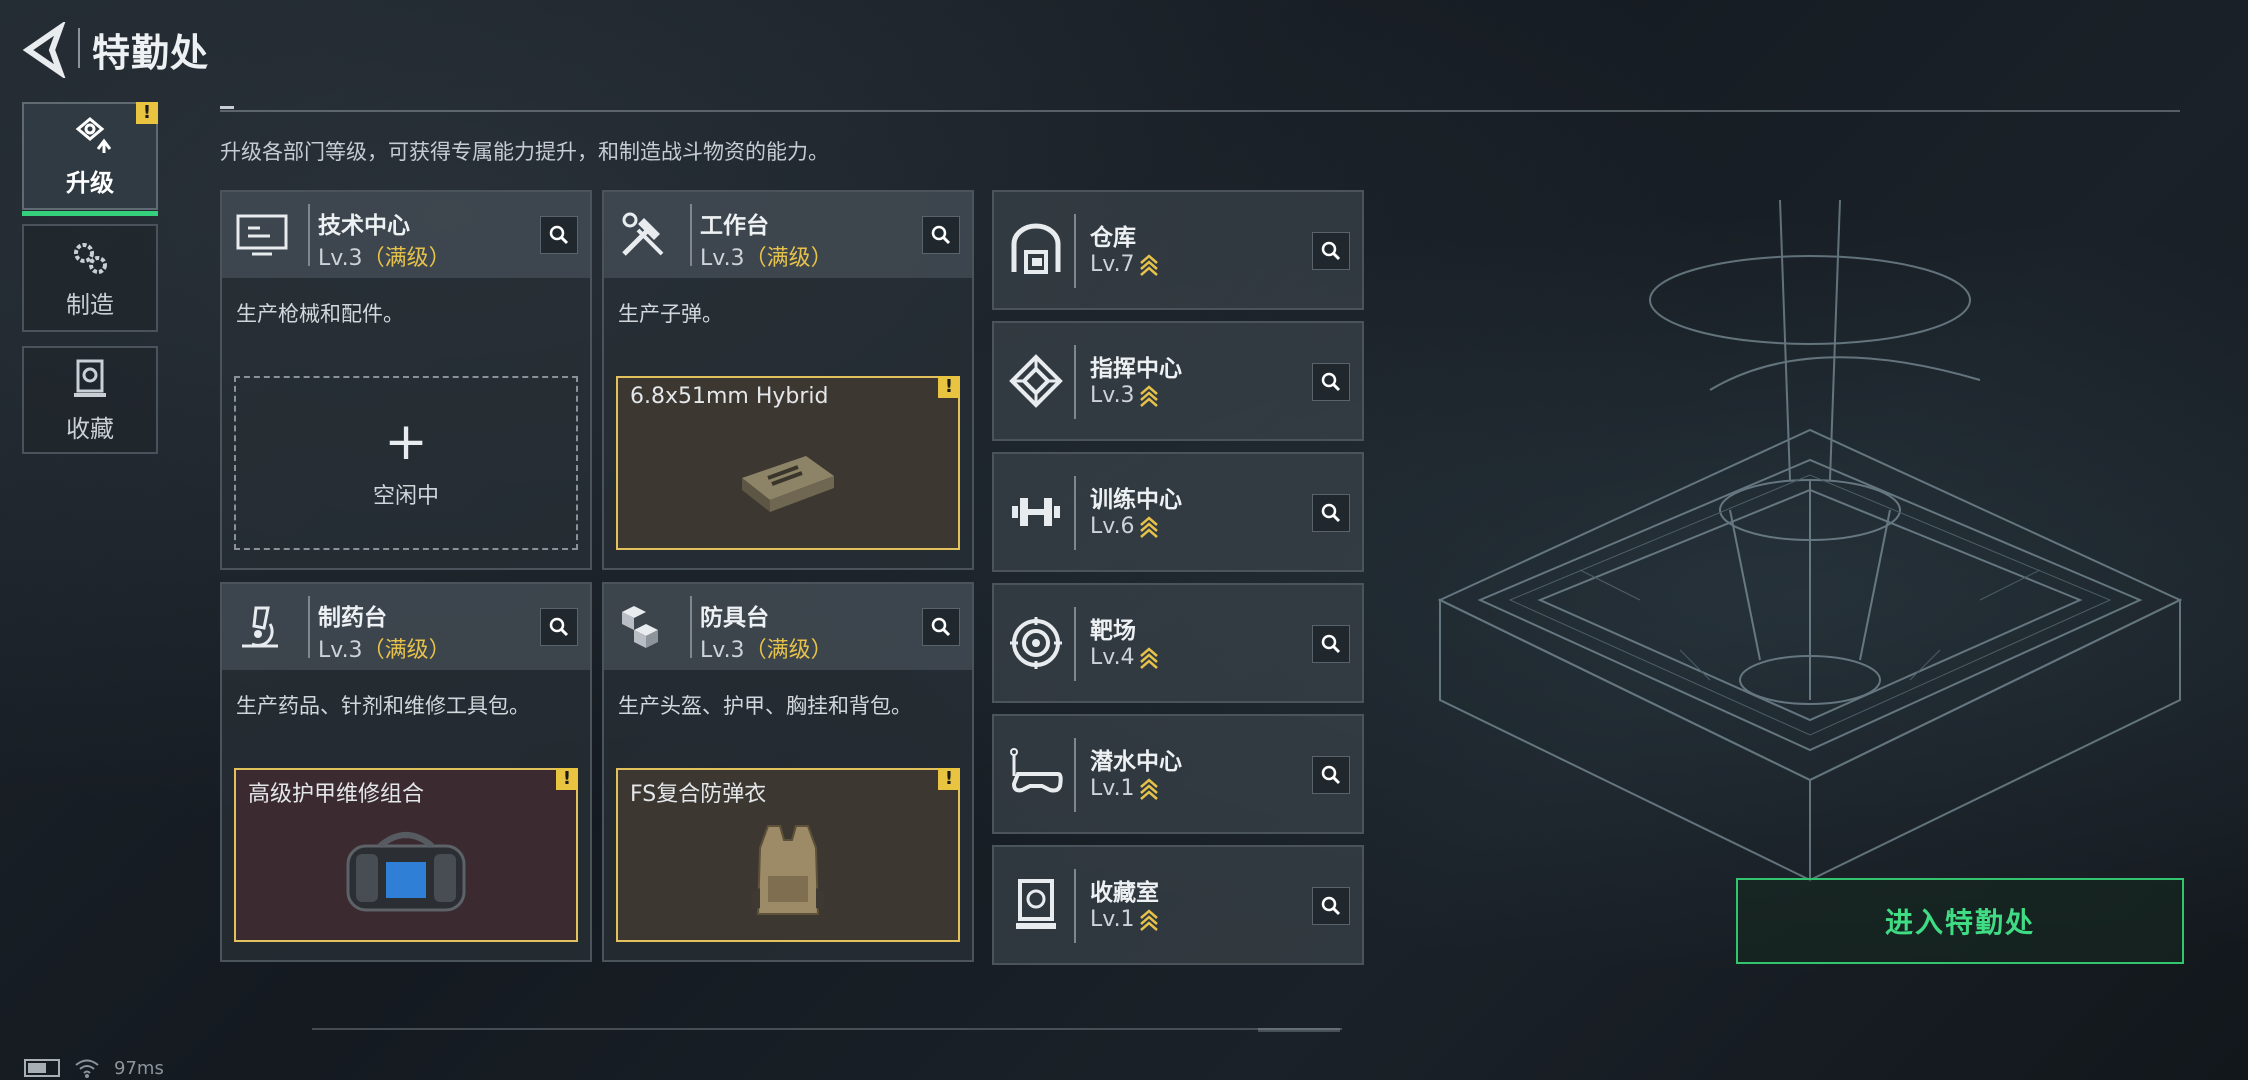 The width and height of the screenshot is (2248, 1080). I want to click on level-value: Lv.4, so click(1112, 657).